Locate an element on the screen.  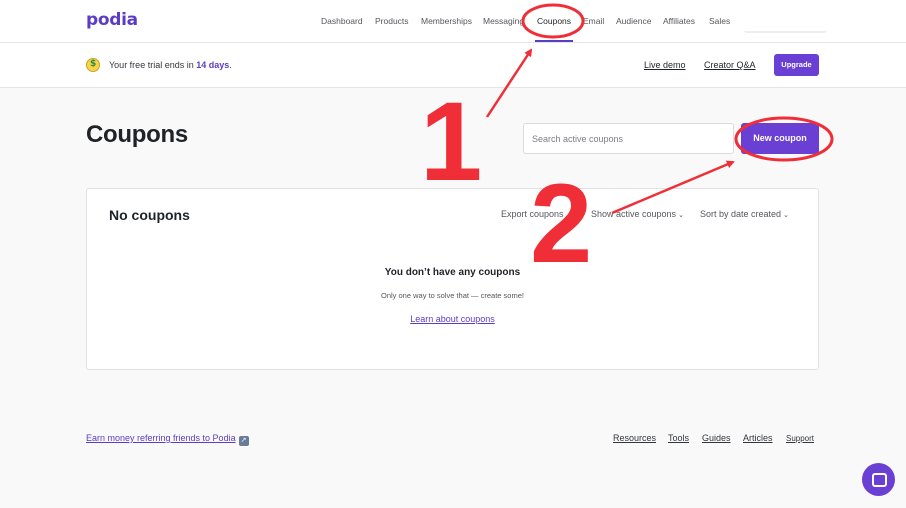
filter-dropdown: Show active coupons ⌄ is located at coordinates (637, 214).